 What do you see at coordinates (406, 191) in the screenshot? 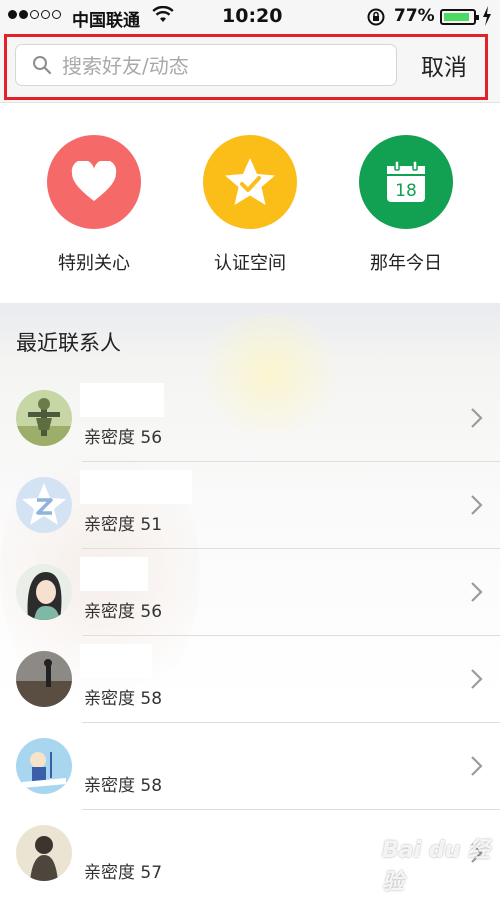
I see `calendar-day-text: 18` at bounding box center [406, 191].